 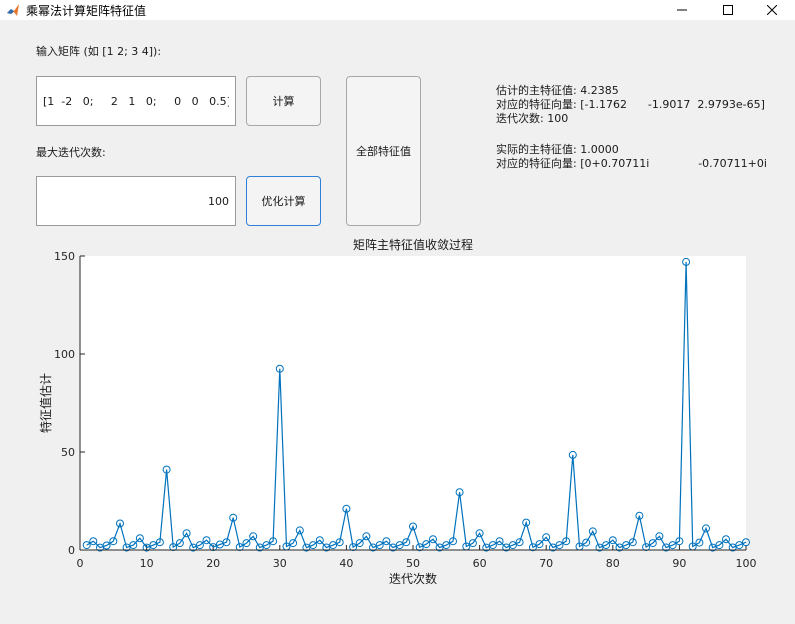 I want to click on x-tick-label: 40, so click(x=346, y=563).